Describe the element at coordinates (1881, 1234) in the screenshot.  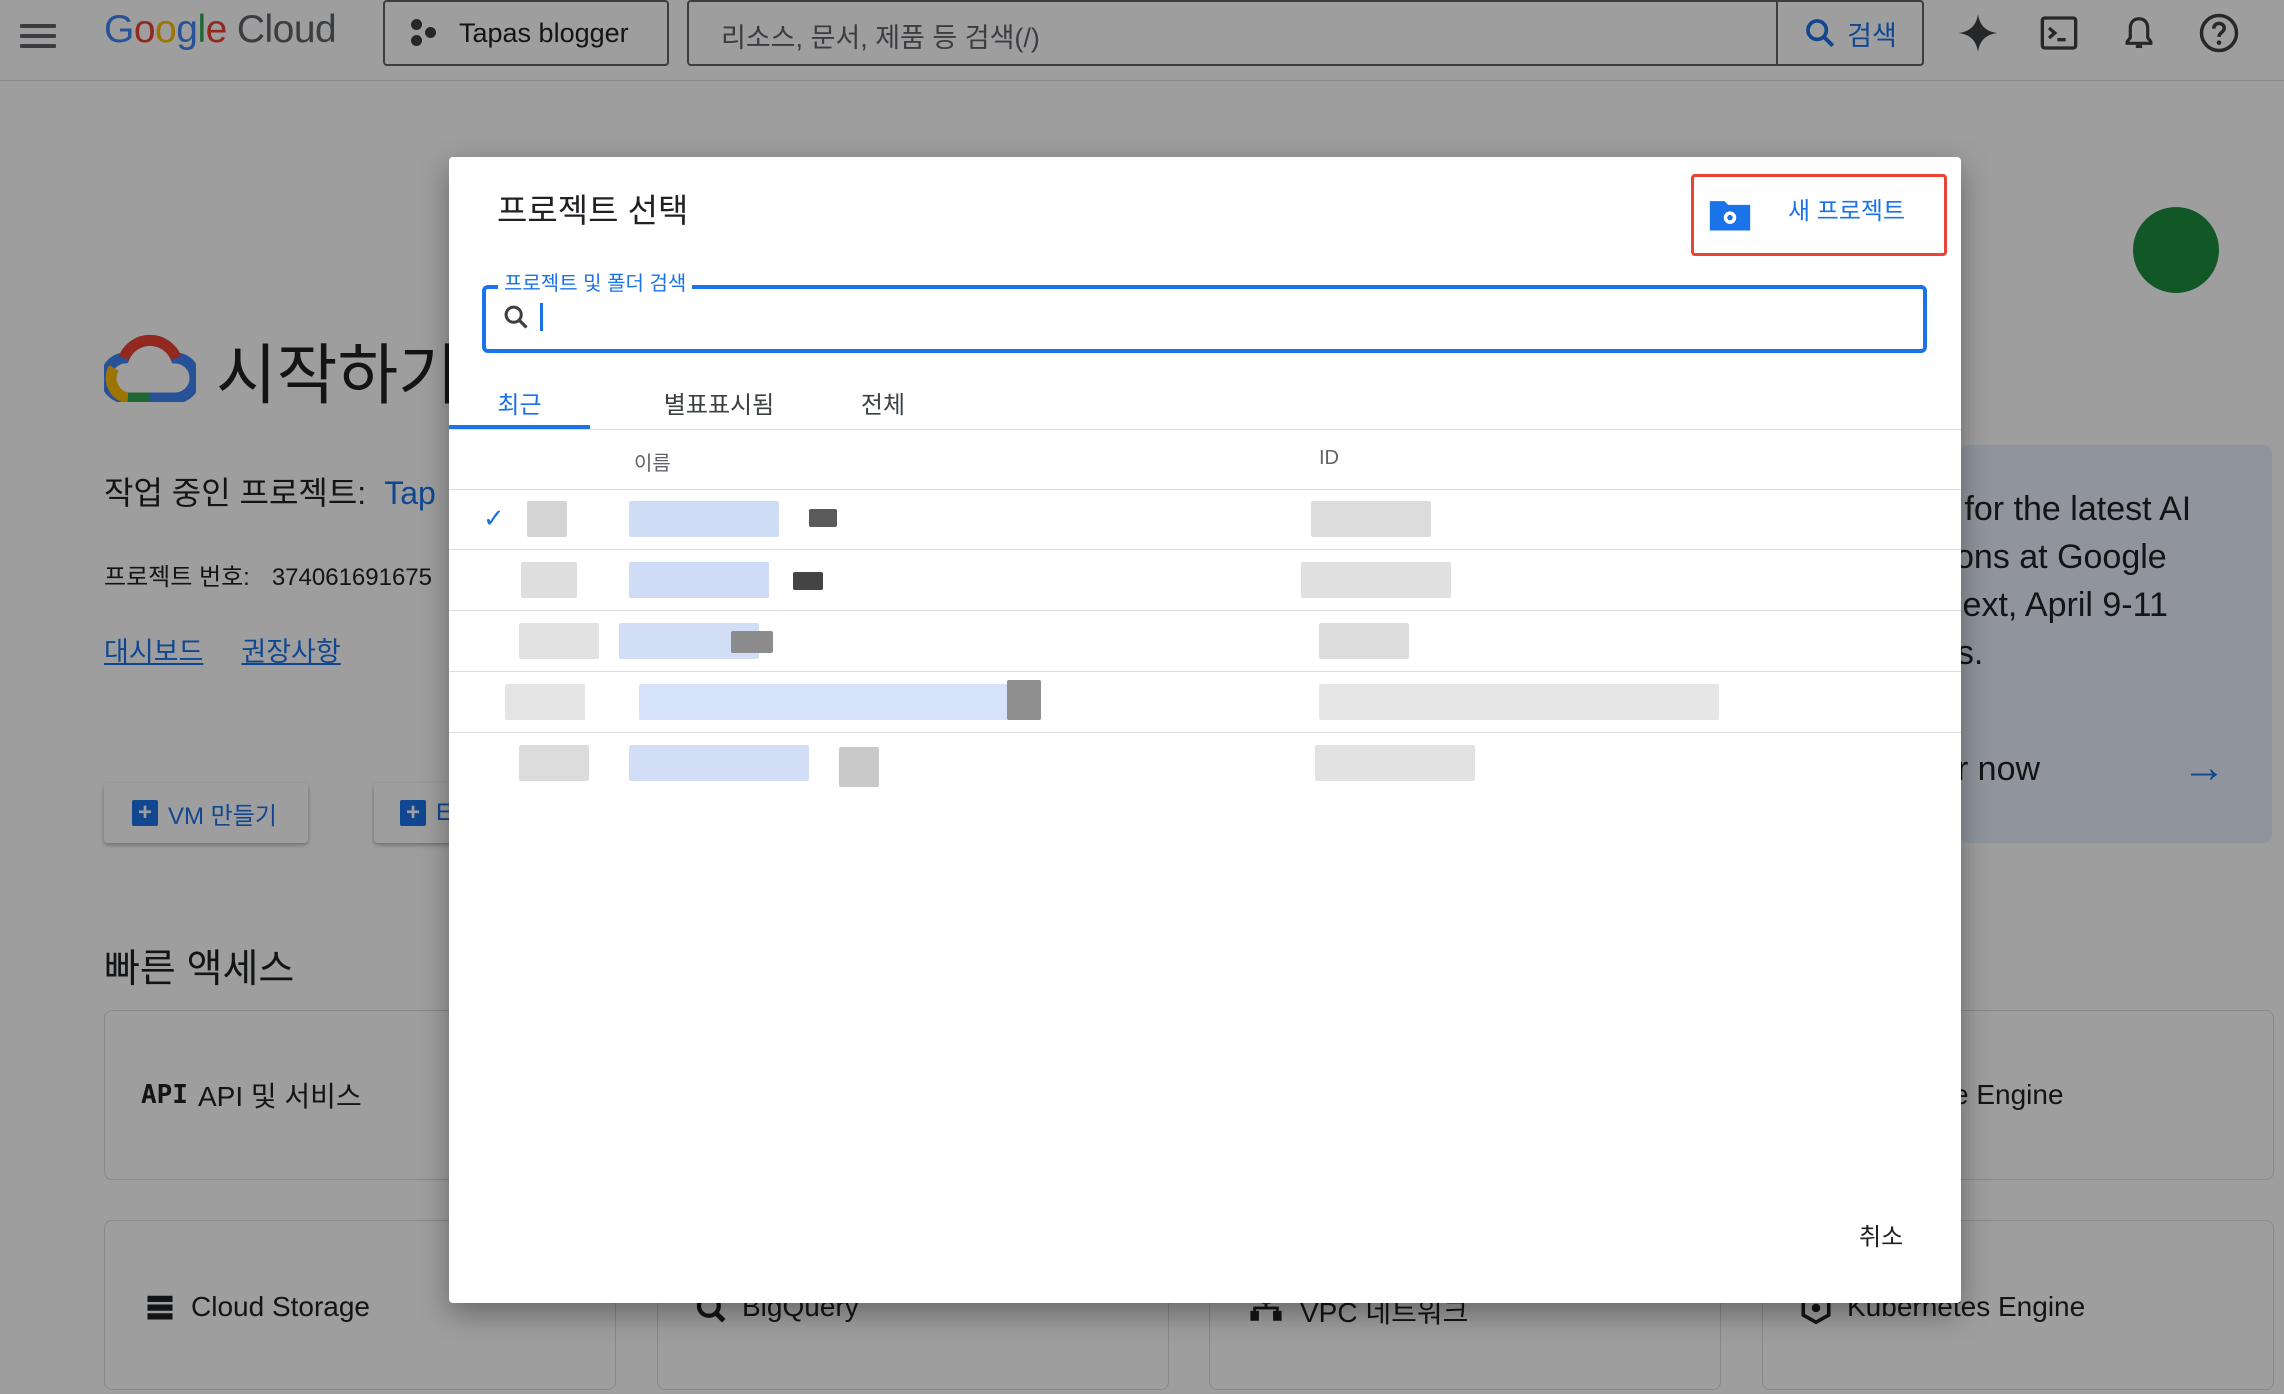
I see `cancel-button: 취소` at that location.